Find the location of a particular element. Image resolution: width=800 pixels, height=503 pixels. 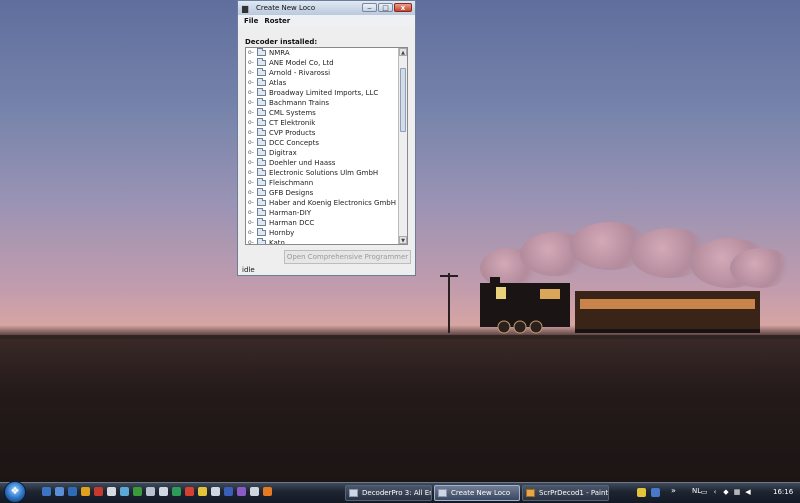

menu-bar: File Roster is located at coordinates (326, 21).